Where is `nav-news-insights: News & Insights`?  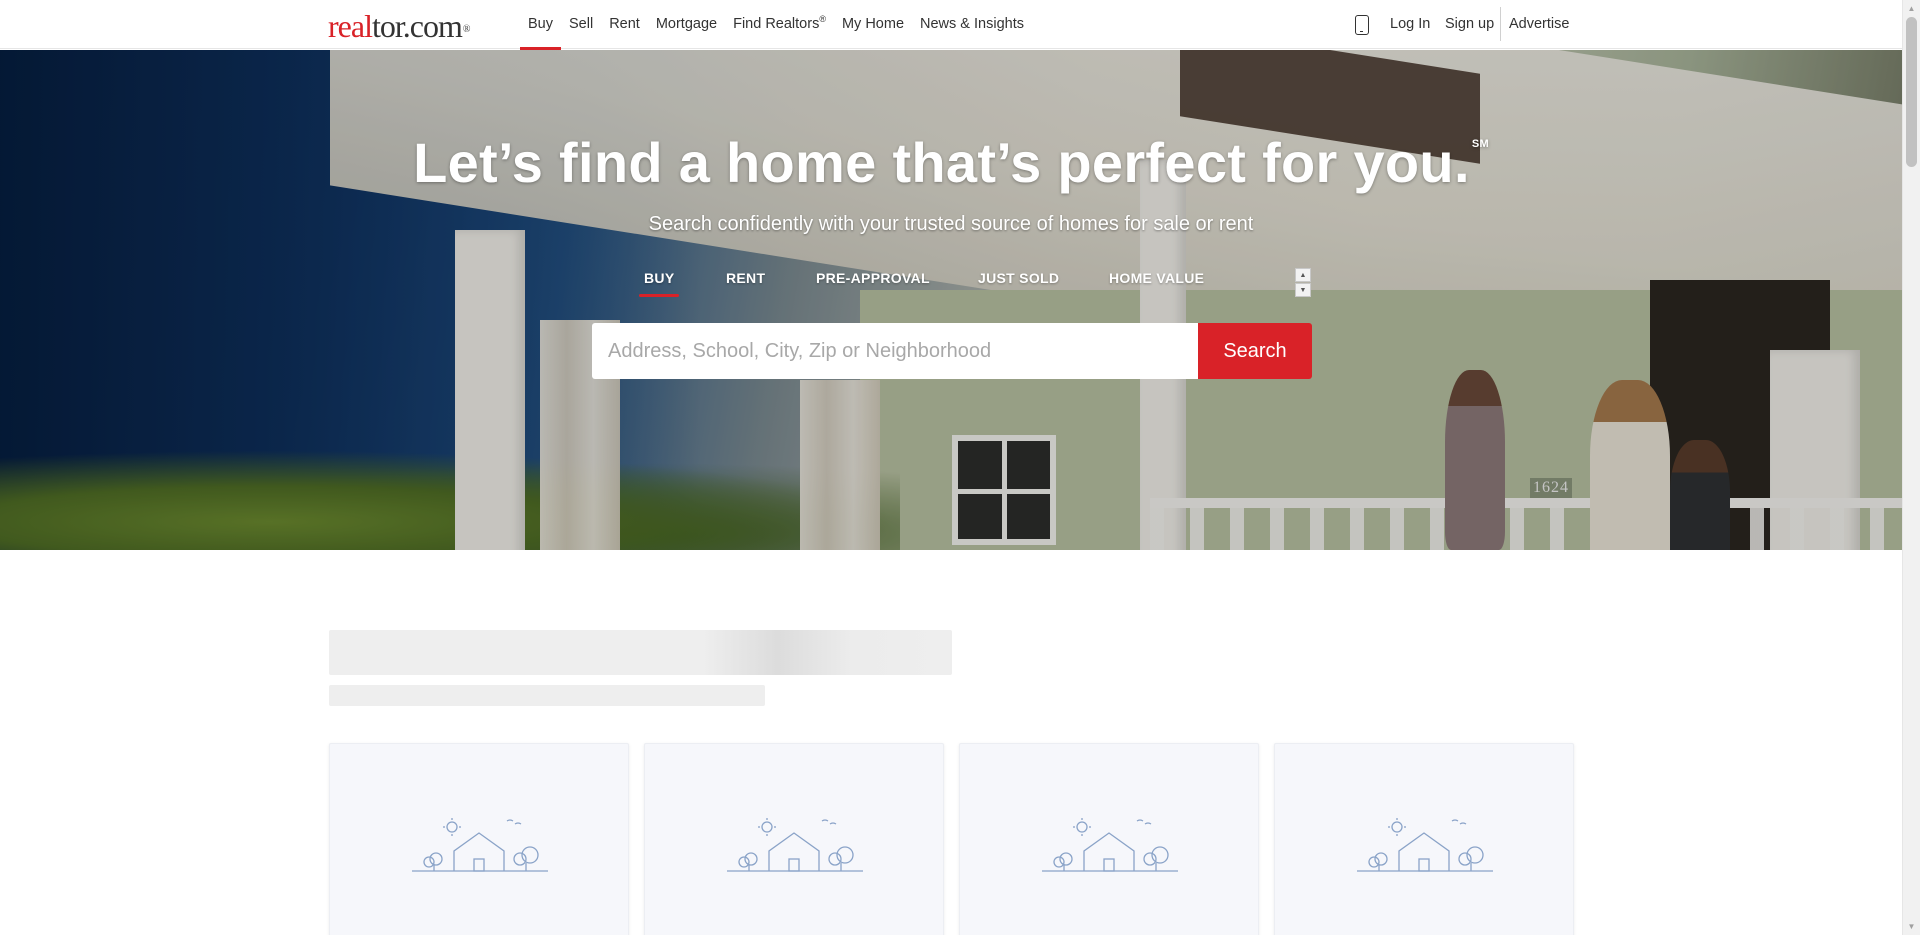 nav-news-insights: News & Insights is located at coordinates (972, 24).